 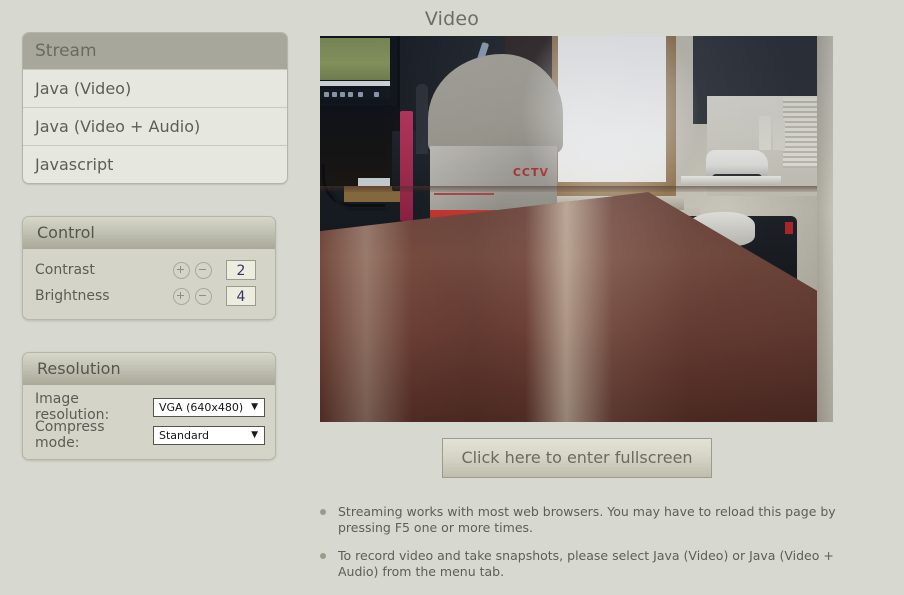 I want to click on computer-monitor, so click(x=360, y=71).